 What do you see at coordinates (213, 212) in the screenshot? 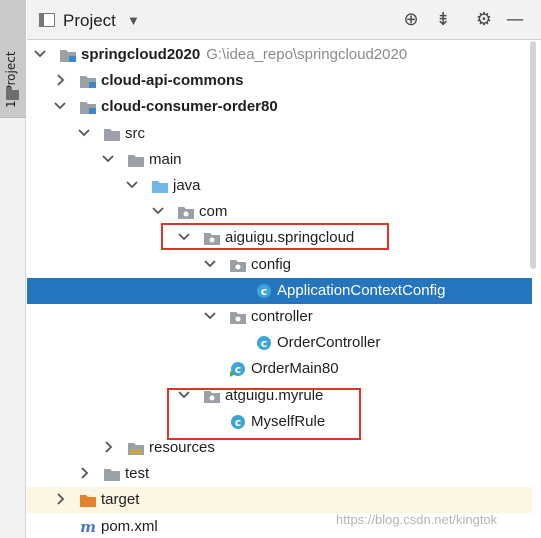
I see `tree-node-label: com` at bounding box center [213, 212].